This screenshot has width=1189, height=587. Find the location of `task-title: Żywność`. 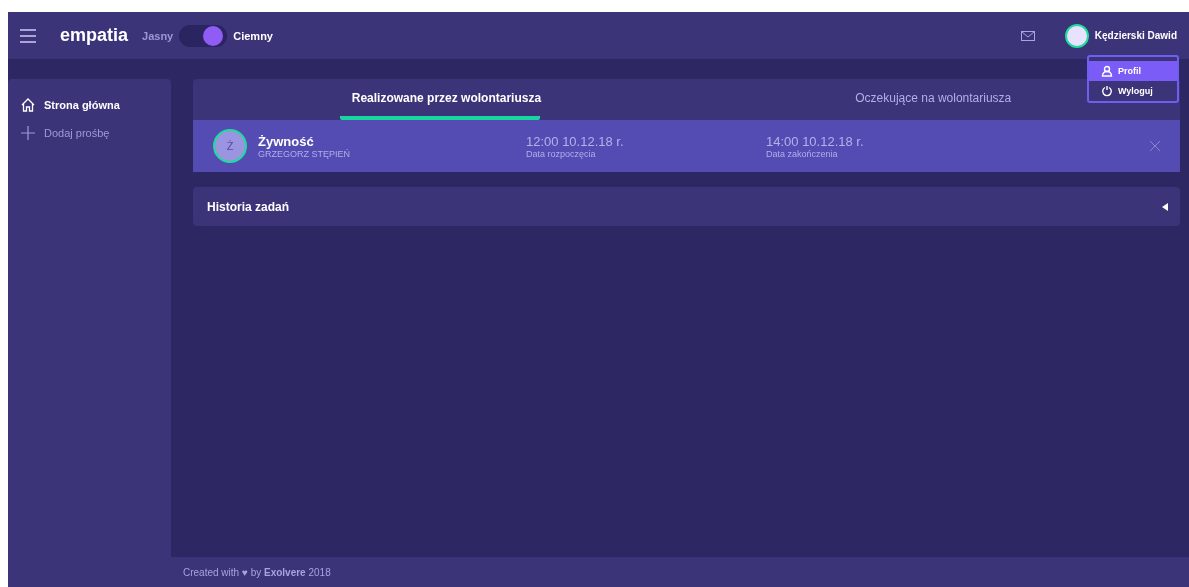

task-title: Żywność is located at coordinates (286, 141).